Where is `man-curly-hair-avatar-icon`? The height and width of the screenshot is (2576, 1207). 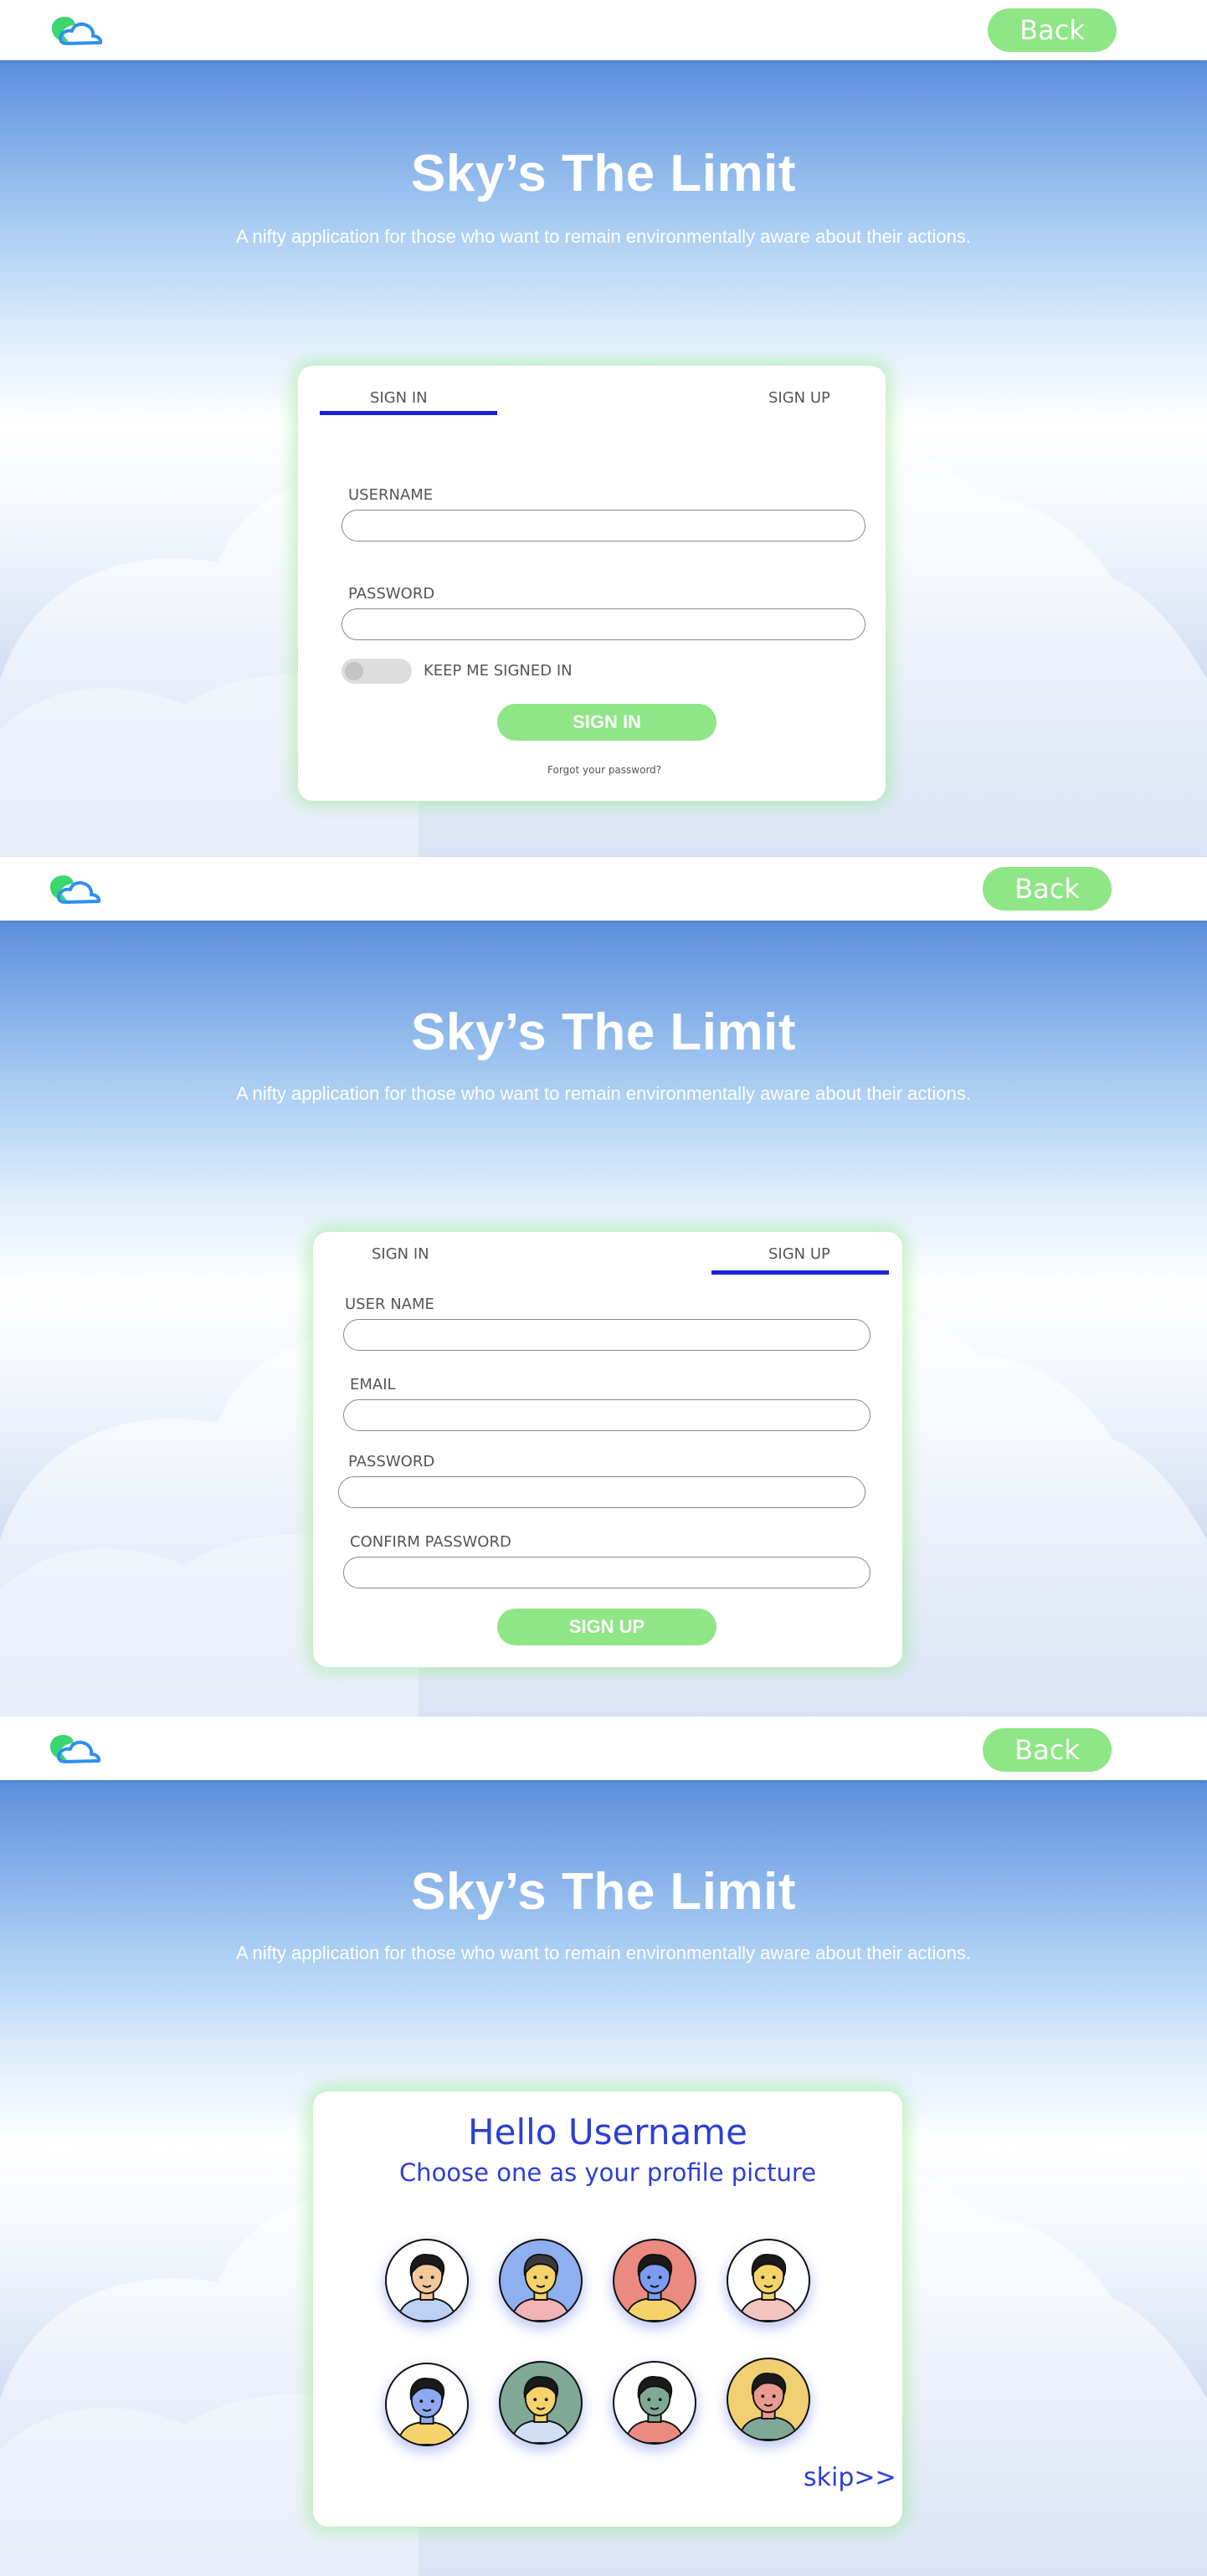
man-curly-hair-avatar-icon is located at coordinates (768, 2280).